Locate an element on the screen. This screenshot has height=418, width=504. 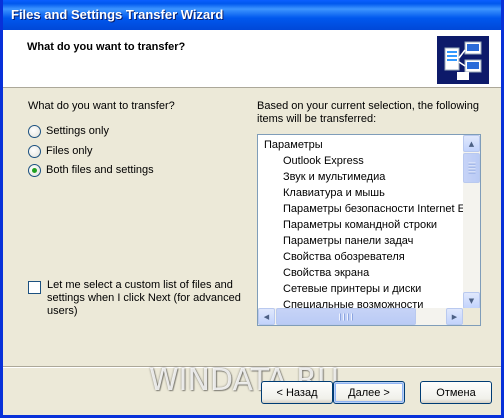
back-button: < Назад is located at coordinates (297, 392).